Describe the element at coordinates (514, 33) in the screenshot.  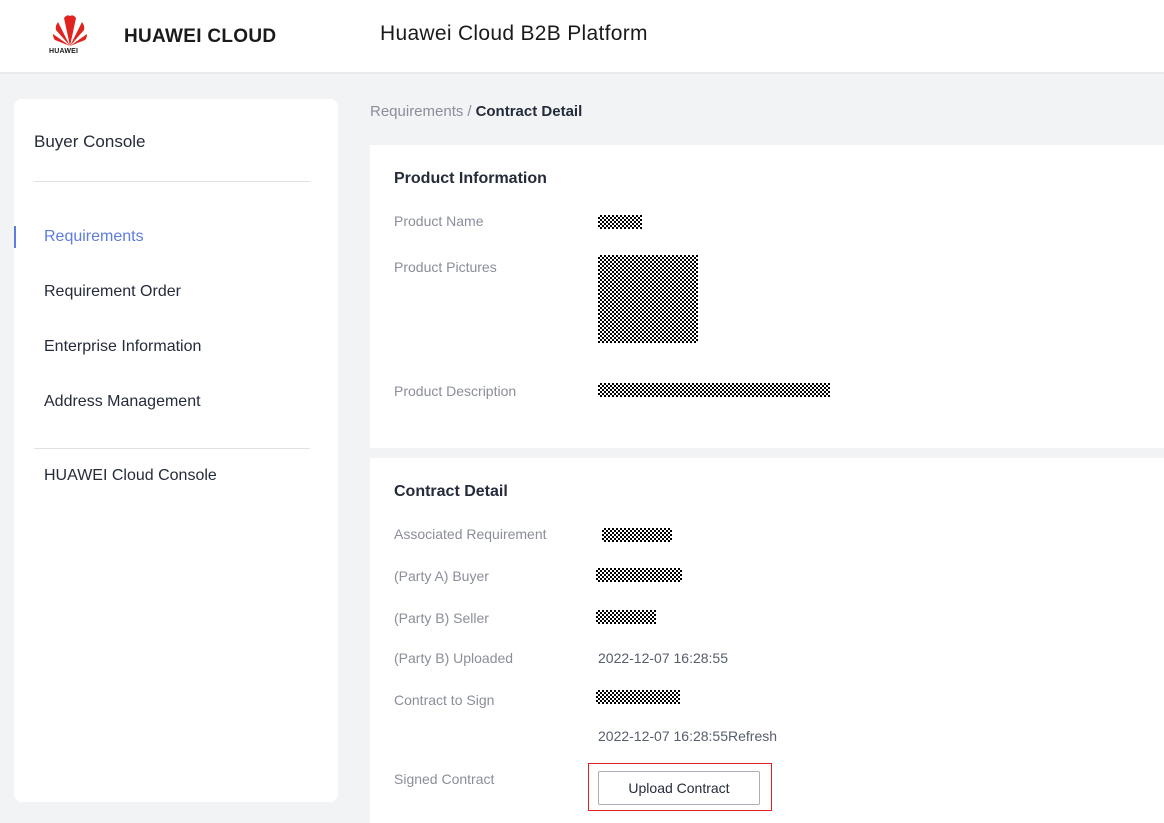
I see `app-title: Huawei Cloud B2B Platform` at that location.